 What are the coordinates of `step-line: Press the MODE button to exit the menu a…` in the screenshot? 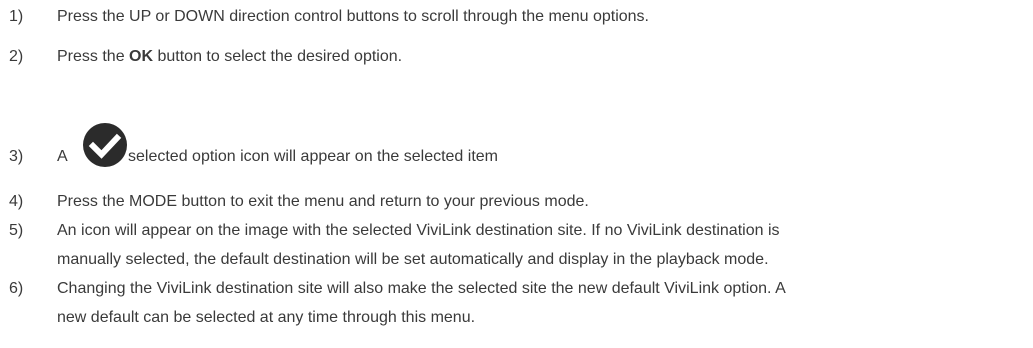 It's located at (323, 201).